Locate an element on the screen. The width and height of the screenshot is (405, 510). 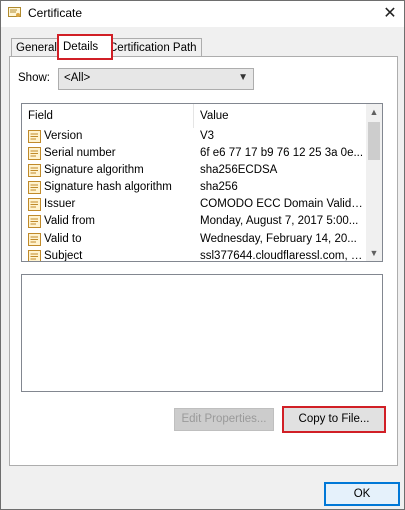
vertical-scrollbar: ▲ ▼ is located at coordinates (374, 182).